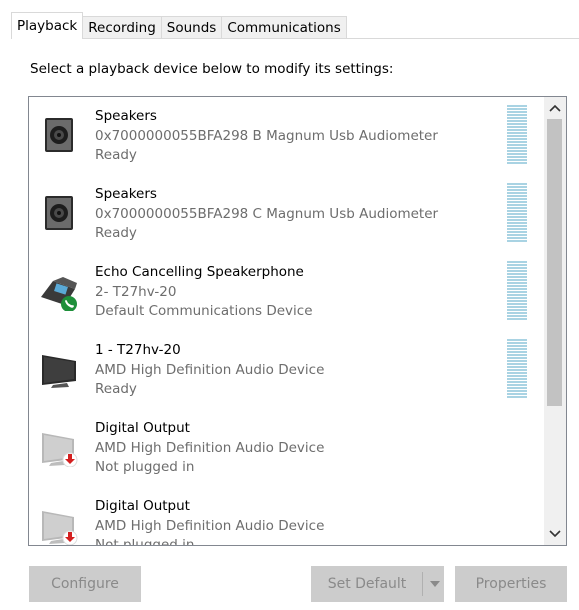 The width and height of the screenshot is (579, 610). What do you see at coordinates (59, 135) in the screenshot?
I see `speaker-icon` at bounding box center [59, 135].